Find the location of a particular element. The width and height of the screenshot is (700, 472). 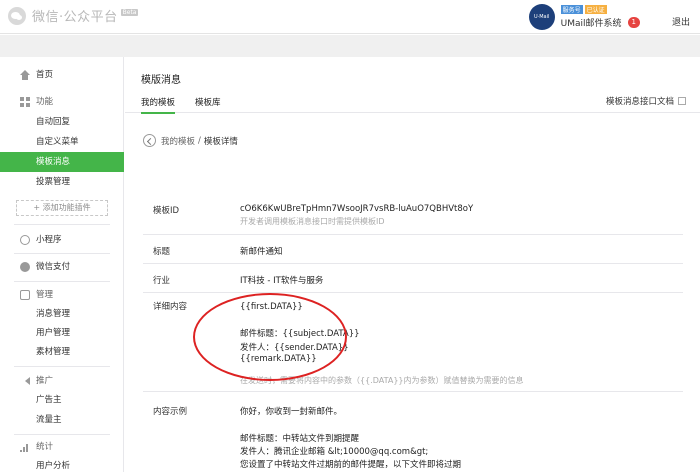

sidebar-item-wechat-pay: 微信支付 is located at coordinates (62, 267).